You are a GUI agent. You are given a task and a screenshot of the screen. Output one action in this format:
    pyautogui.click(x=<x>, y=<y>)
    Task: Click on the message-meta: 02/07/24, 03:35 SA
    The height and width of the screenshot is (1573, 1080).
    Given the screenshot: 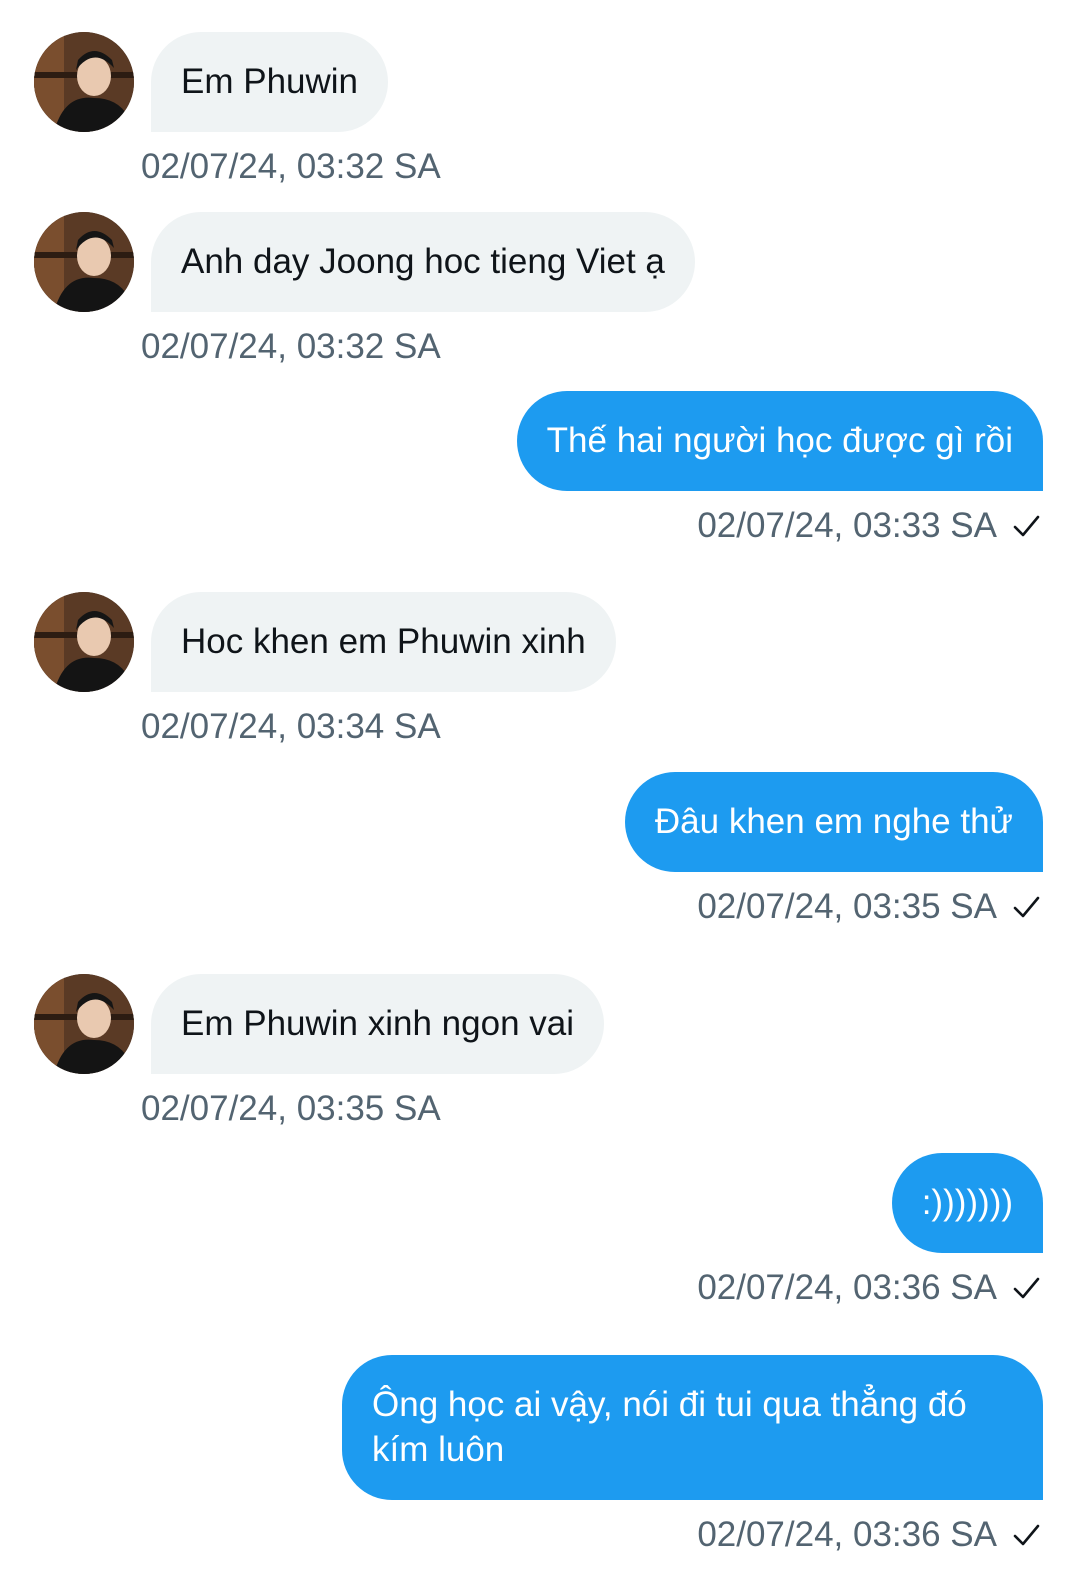 What is the action you would take?
    pyautogui.click(x=869, y=907)
    